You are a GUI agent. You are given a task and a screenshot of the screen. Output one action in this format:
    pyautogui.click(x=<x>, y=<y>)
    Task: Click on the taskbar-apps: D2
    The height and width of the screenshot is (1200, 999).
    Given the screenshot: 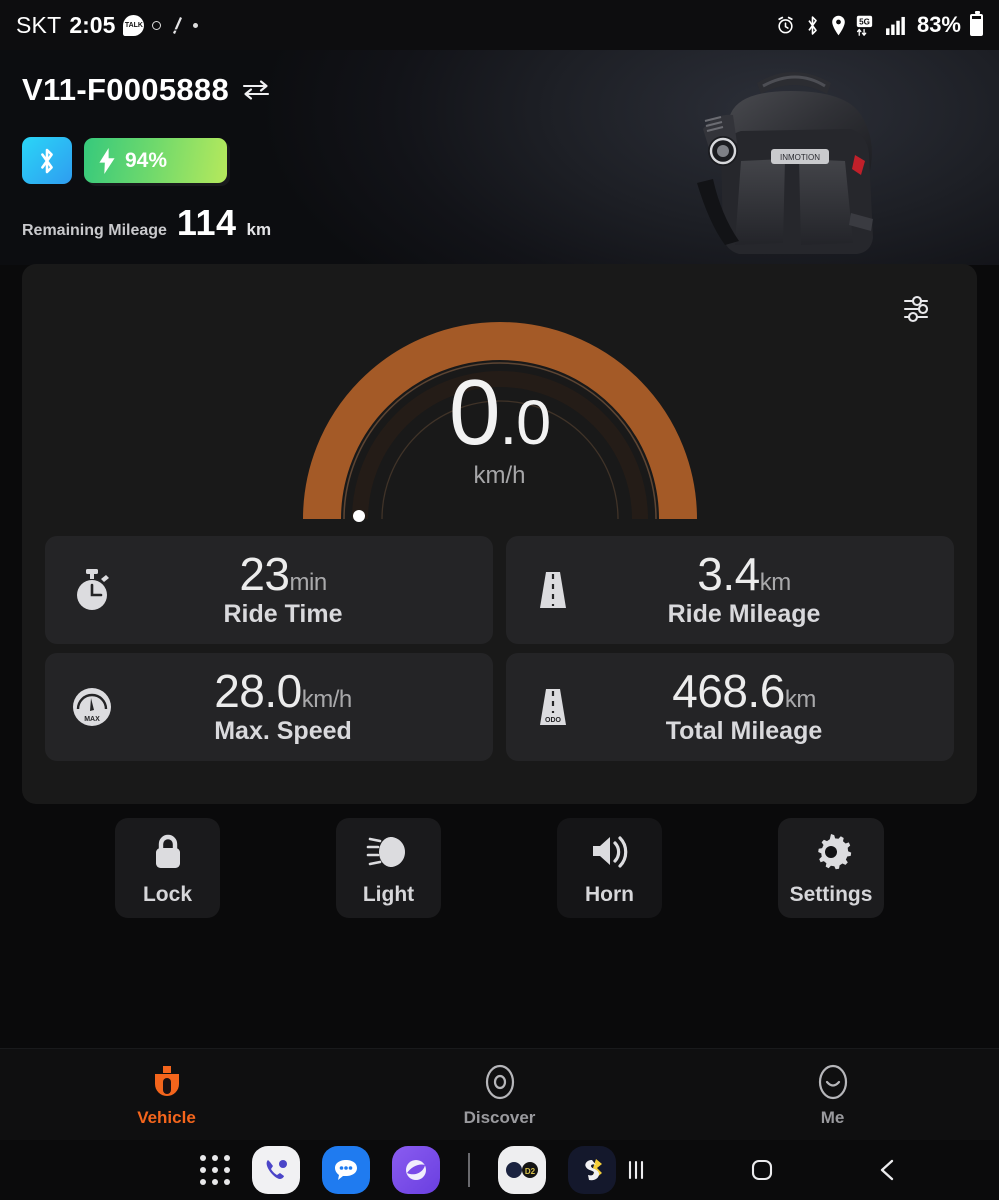 What is the action you would take?
    pyautogui.click(x=408, y=1170)
    